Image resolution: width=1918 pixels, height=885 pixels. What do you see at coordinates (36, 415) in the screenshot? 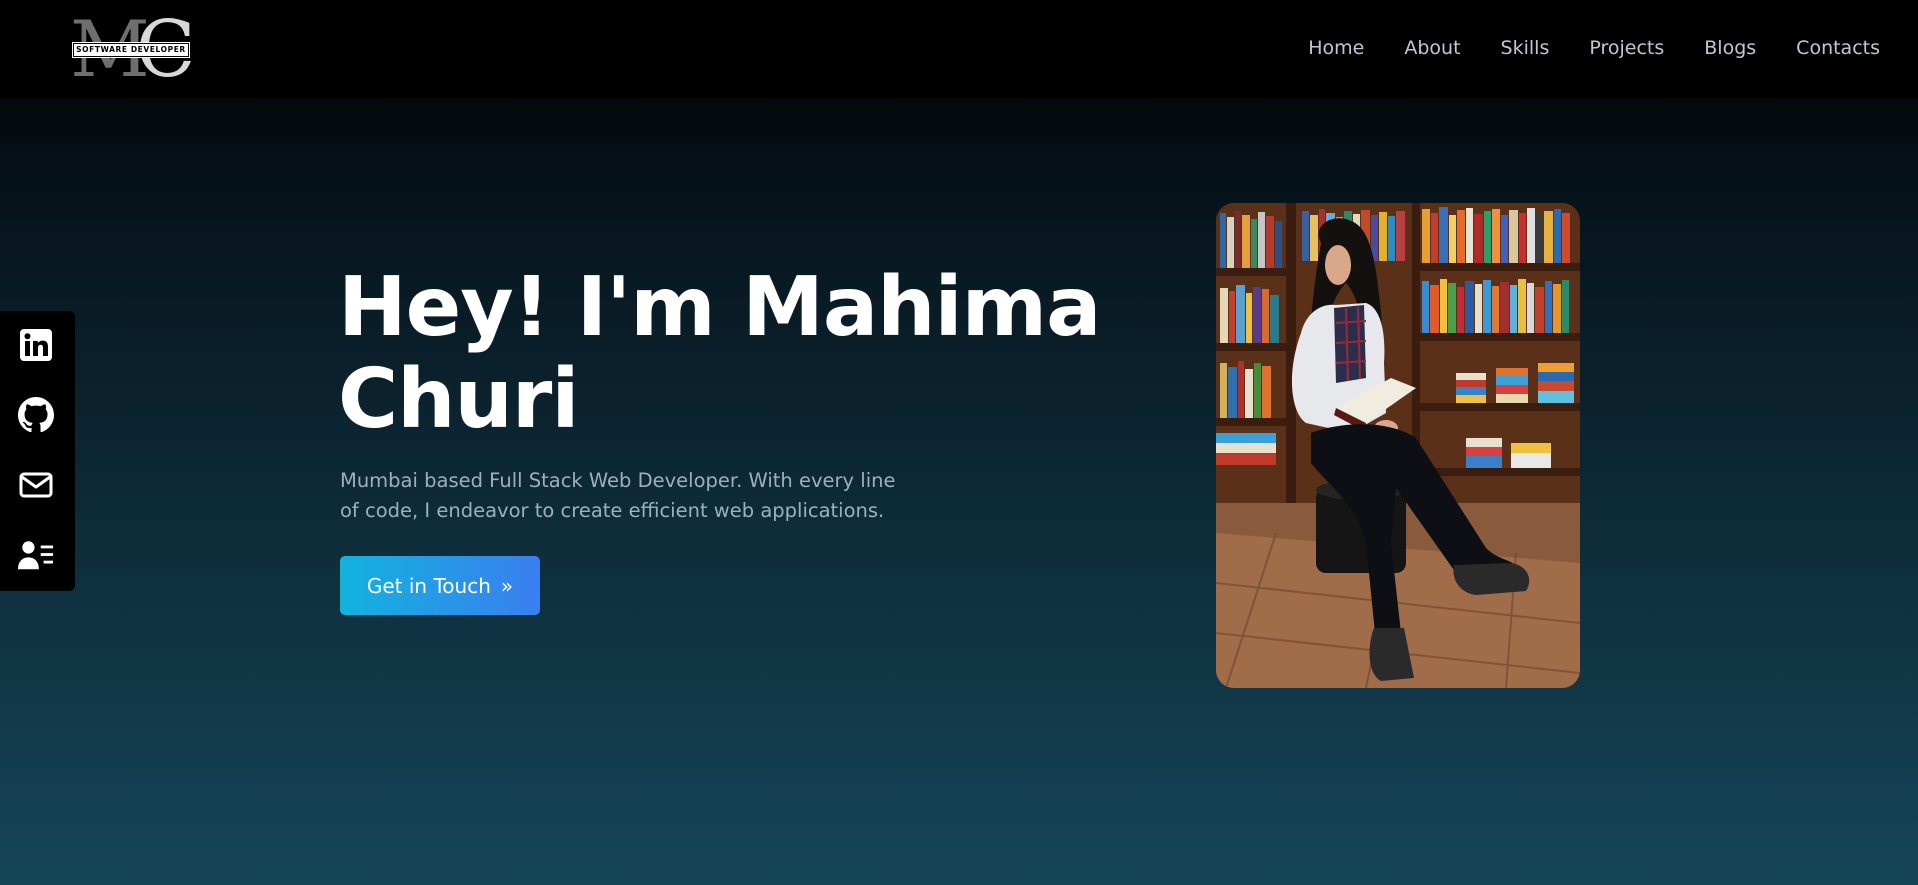
I see `github-icon` at bounding box center [36, 415].